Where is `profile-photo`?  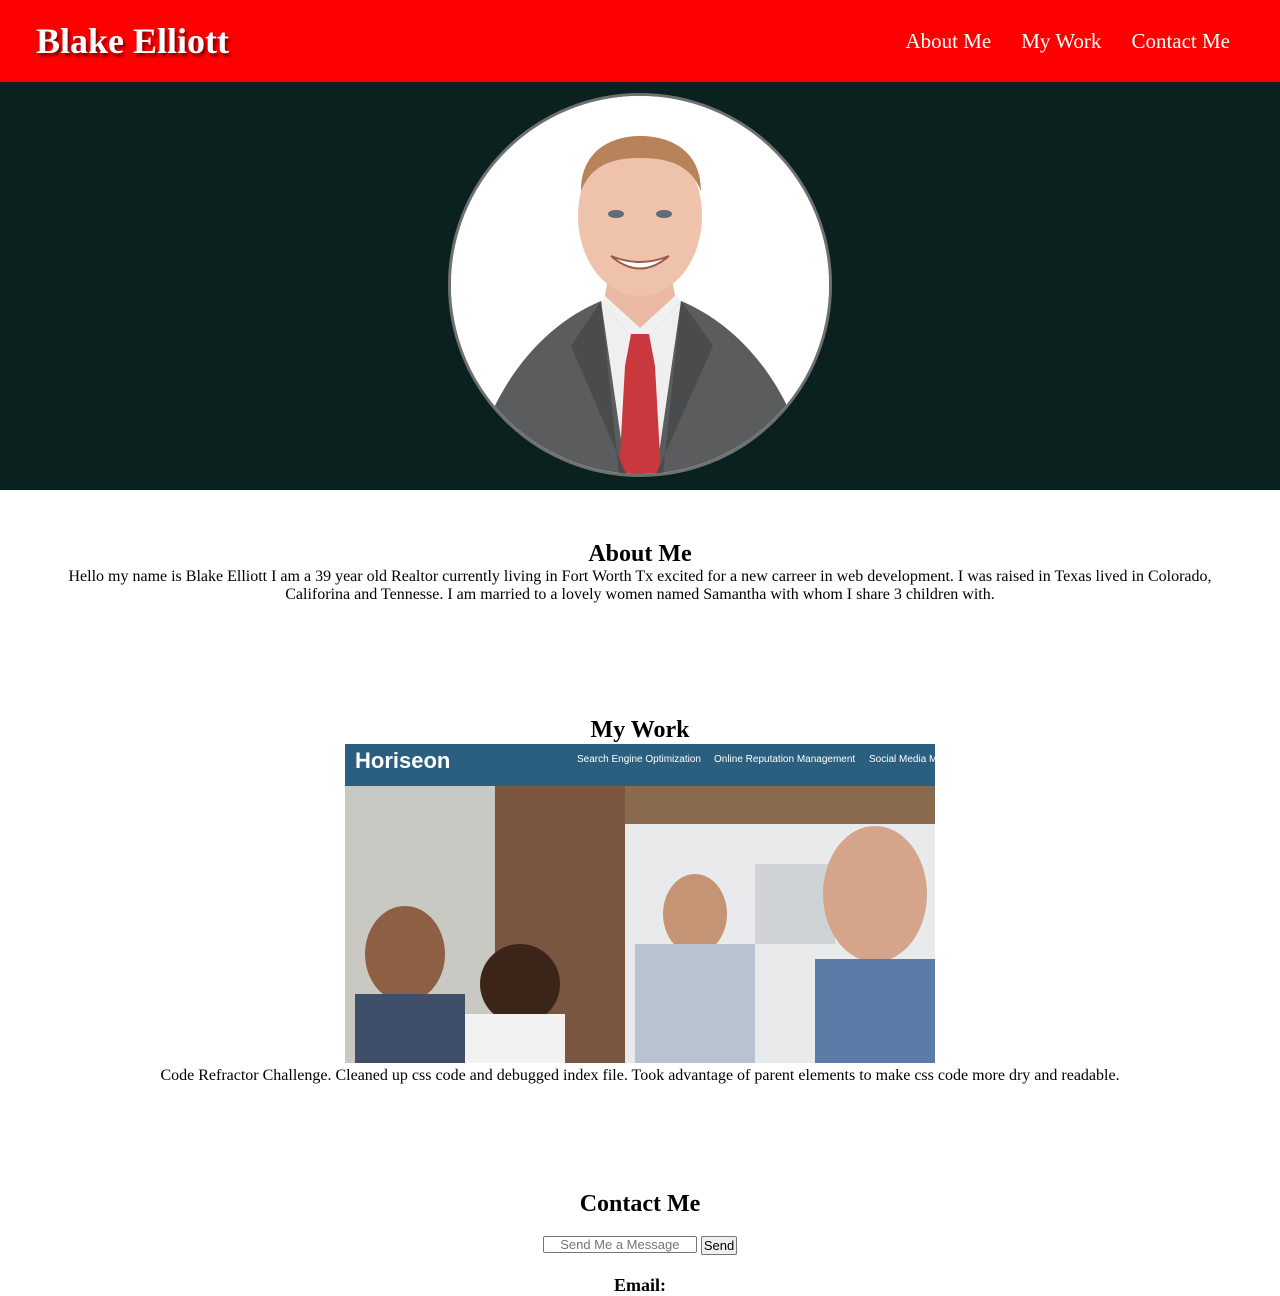
profile-photo is located at coordinates (640, 285).